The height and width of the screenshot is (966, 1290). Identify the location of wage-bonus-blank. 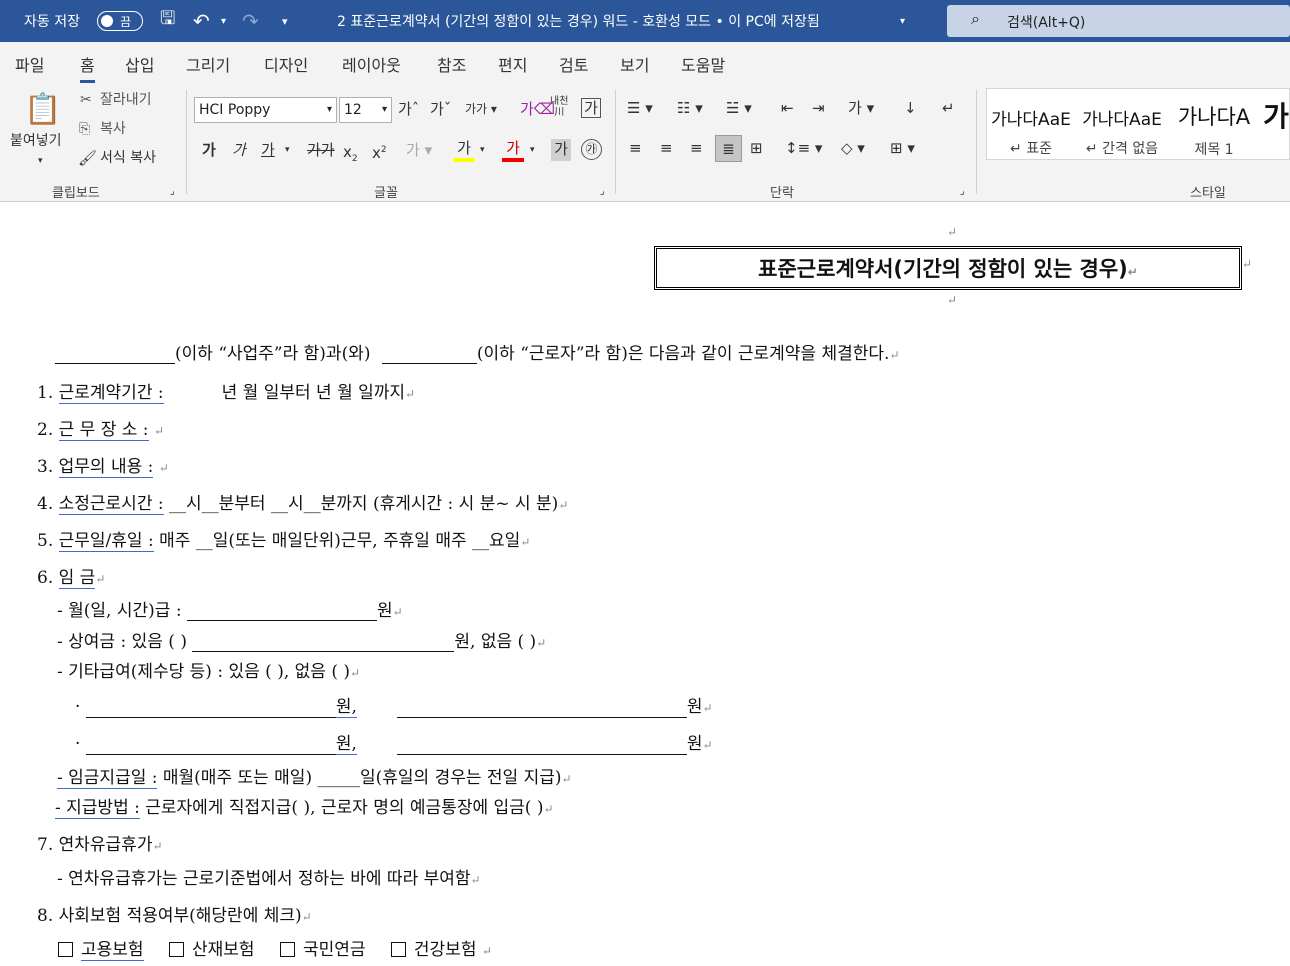
(323, 651).